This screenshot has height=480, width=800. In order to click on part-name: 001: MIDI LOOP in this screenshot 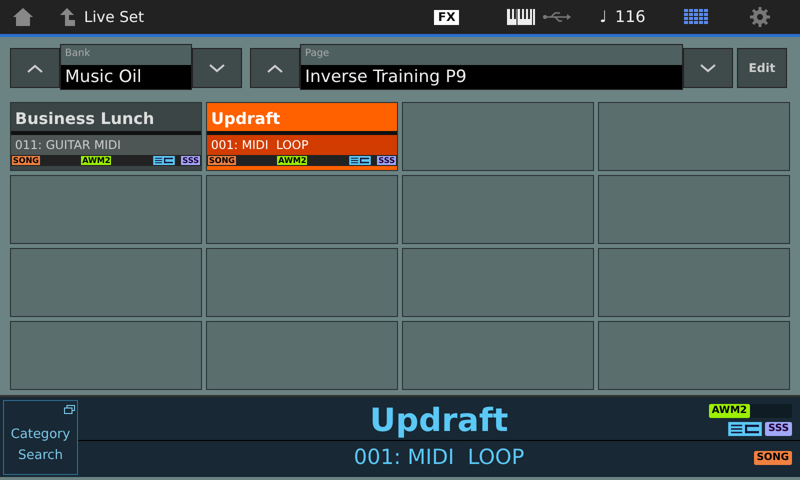, I will do `click(302, 145)`.